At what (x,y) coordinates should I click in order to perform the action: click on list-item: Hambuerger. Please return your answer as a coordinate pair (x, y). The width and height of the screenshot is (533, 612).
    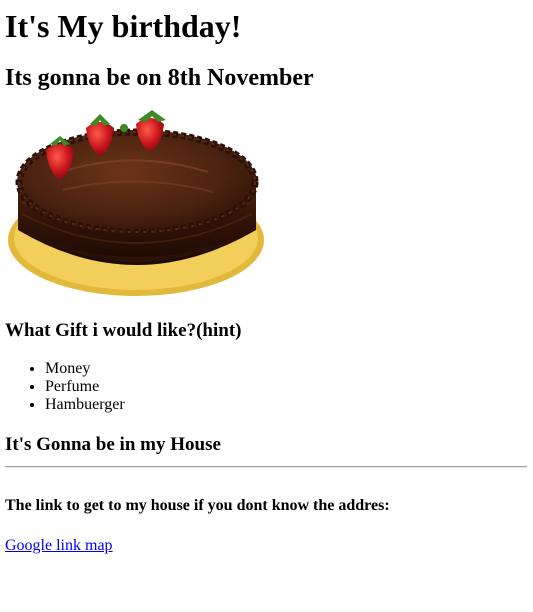
    Looking at the image, I should click on (85, 405).